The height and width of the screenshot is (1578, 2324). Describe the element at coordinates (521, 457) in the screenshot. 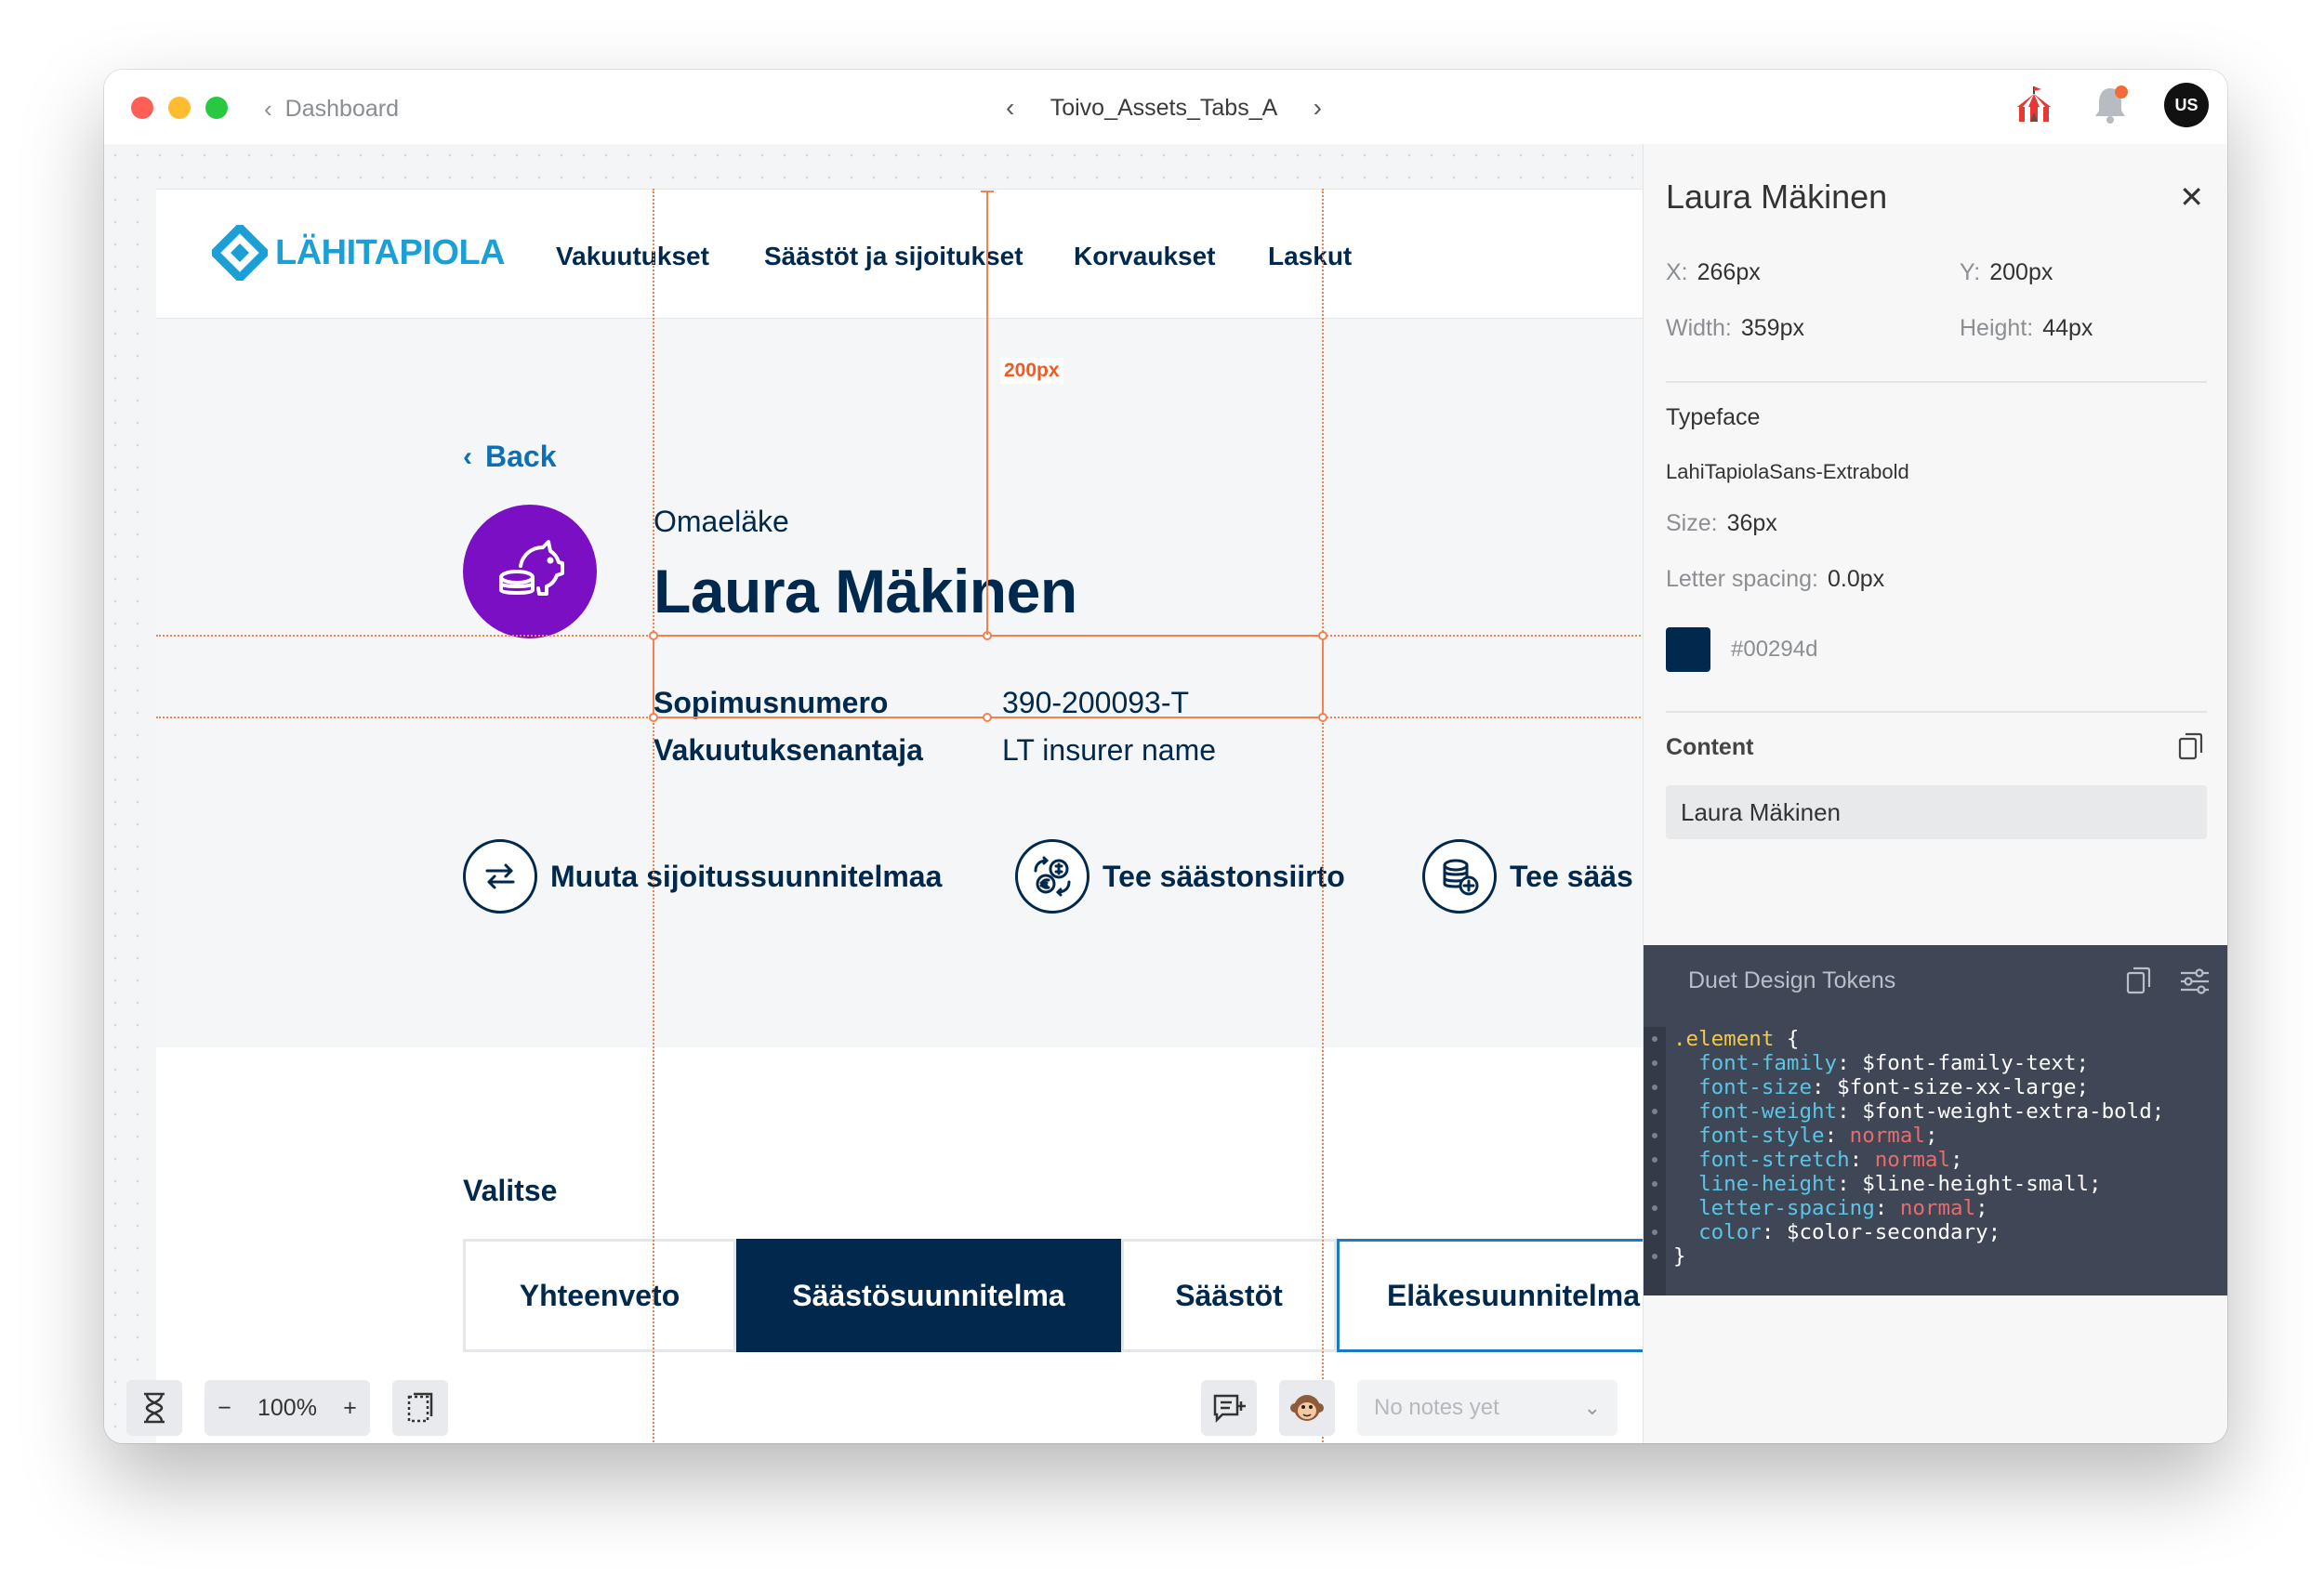

I see `back-label: Back` at that location.